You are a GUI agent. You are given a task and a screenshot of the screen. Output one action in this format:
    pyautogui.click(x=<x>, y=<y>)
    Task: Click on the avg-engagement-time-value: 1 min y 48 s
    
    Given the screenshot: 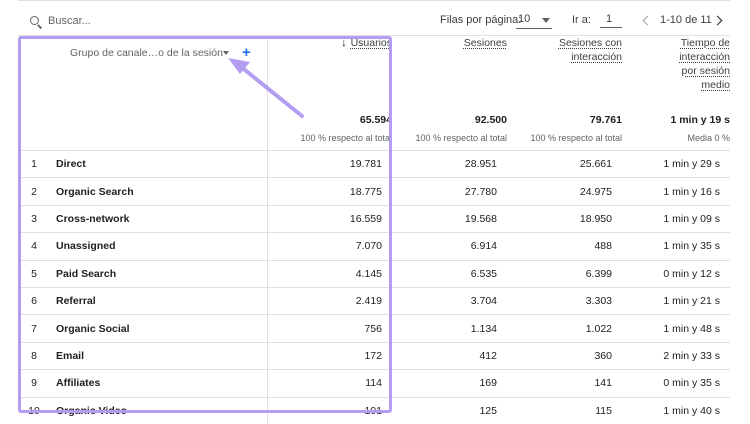 What is the action you would take?
    pyautogui.click(x=676, y=328)
    